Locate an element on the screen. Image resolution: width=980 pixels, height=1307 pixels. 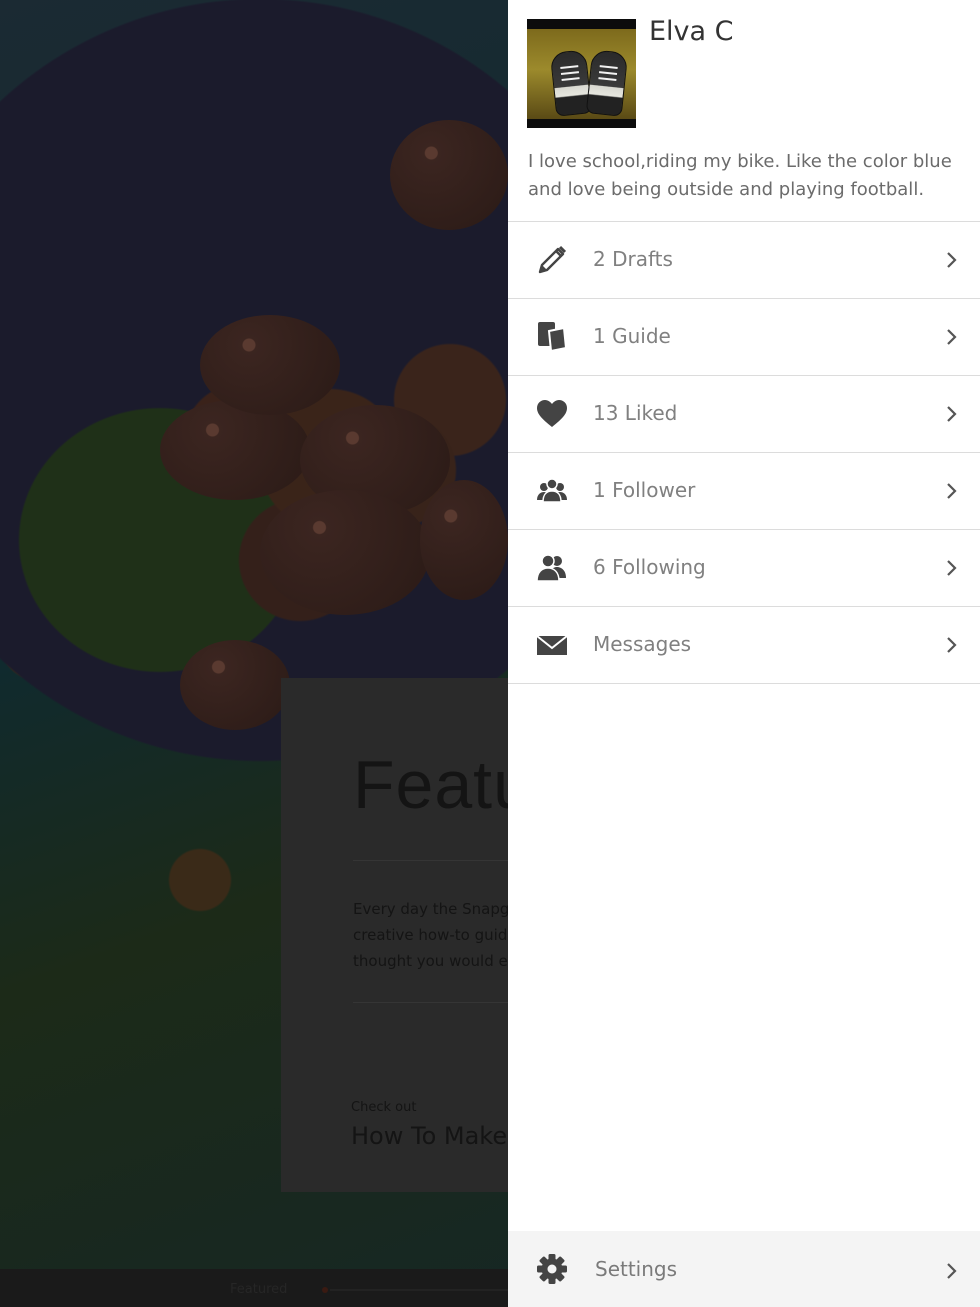
check-out-label: Check out is located at coordinates (384, 1107).